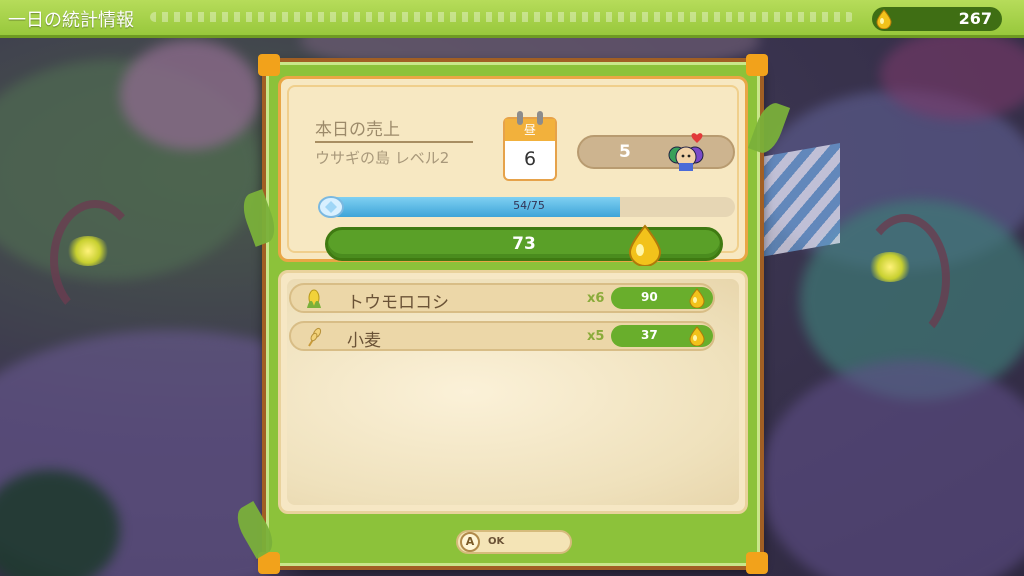 This screenshot has width=1024, height=576. I want to click on calendar-time-label: 昼, so click(530, 130).